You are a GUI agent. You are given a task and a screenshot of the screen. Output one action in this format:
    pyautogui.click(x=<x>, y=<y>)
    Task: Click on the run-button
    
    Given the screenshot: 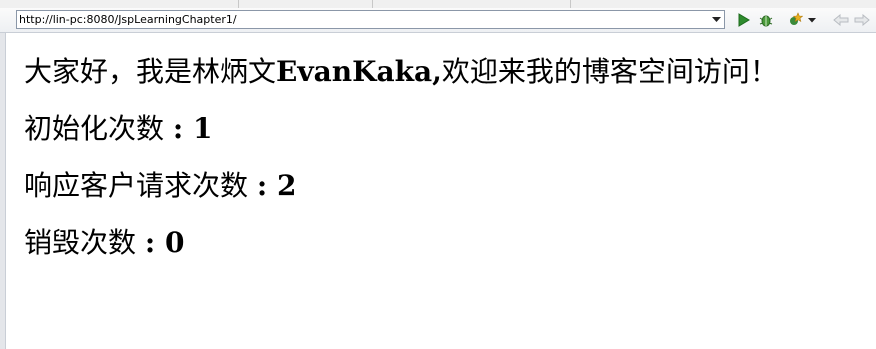 What is the action you would take?
    pyautogui.click(x=743, y=20)
    